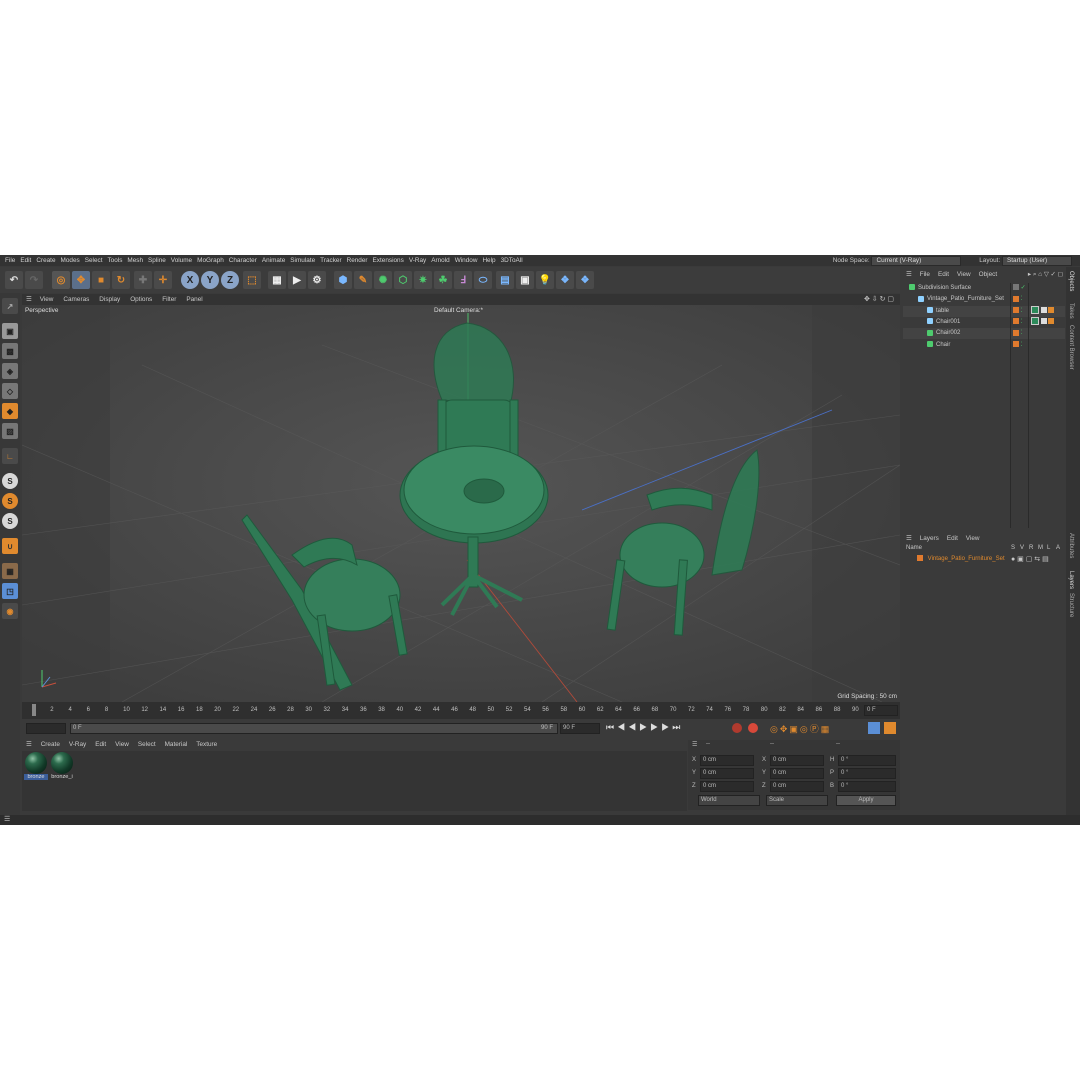 This screenshot has height=1080, width=1080. I want to click on rotate-icon: ↻, so click(121, 280).